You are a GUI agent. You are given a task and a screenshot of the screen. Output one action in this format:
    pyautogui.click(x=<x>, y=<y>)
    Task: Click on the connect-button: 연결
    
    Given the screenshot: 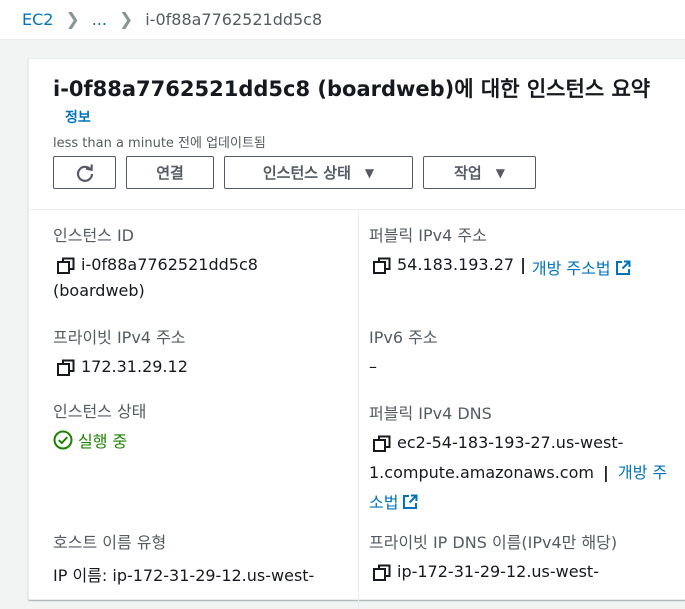 What is the action you would take?
    pyautogui.click(x=170, y=172)
    